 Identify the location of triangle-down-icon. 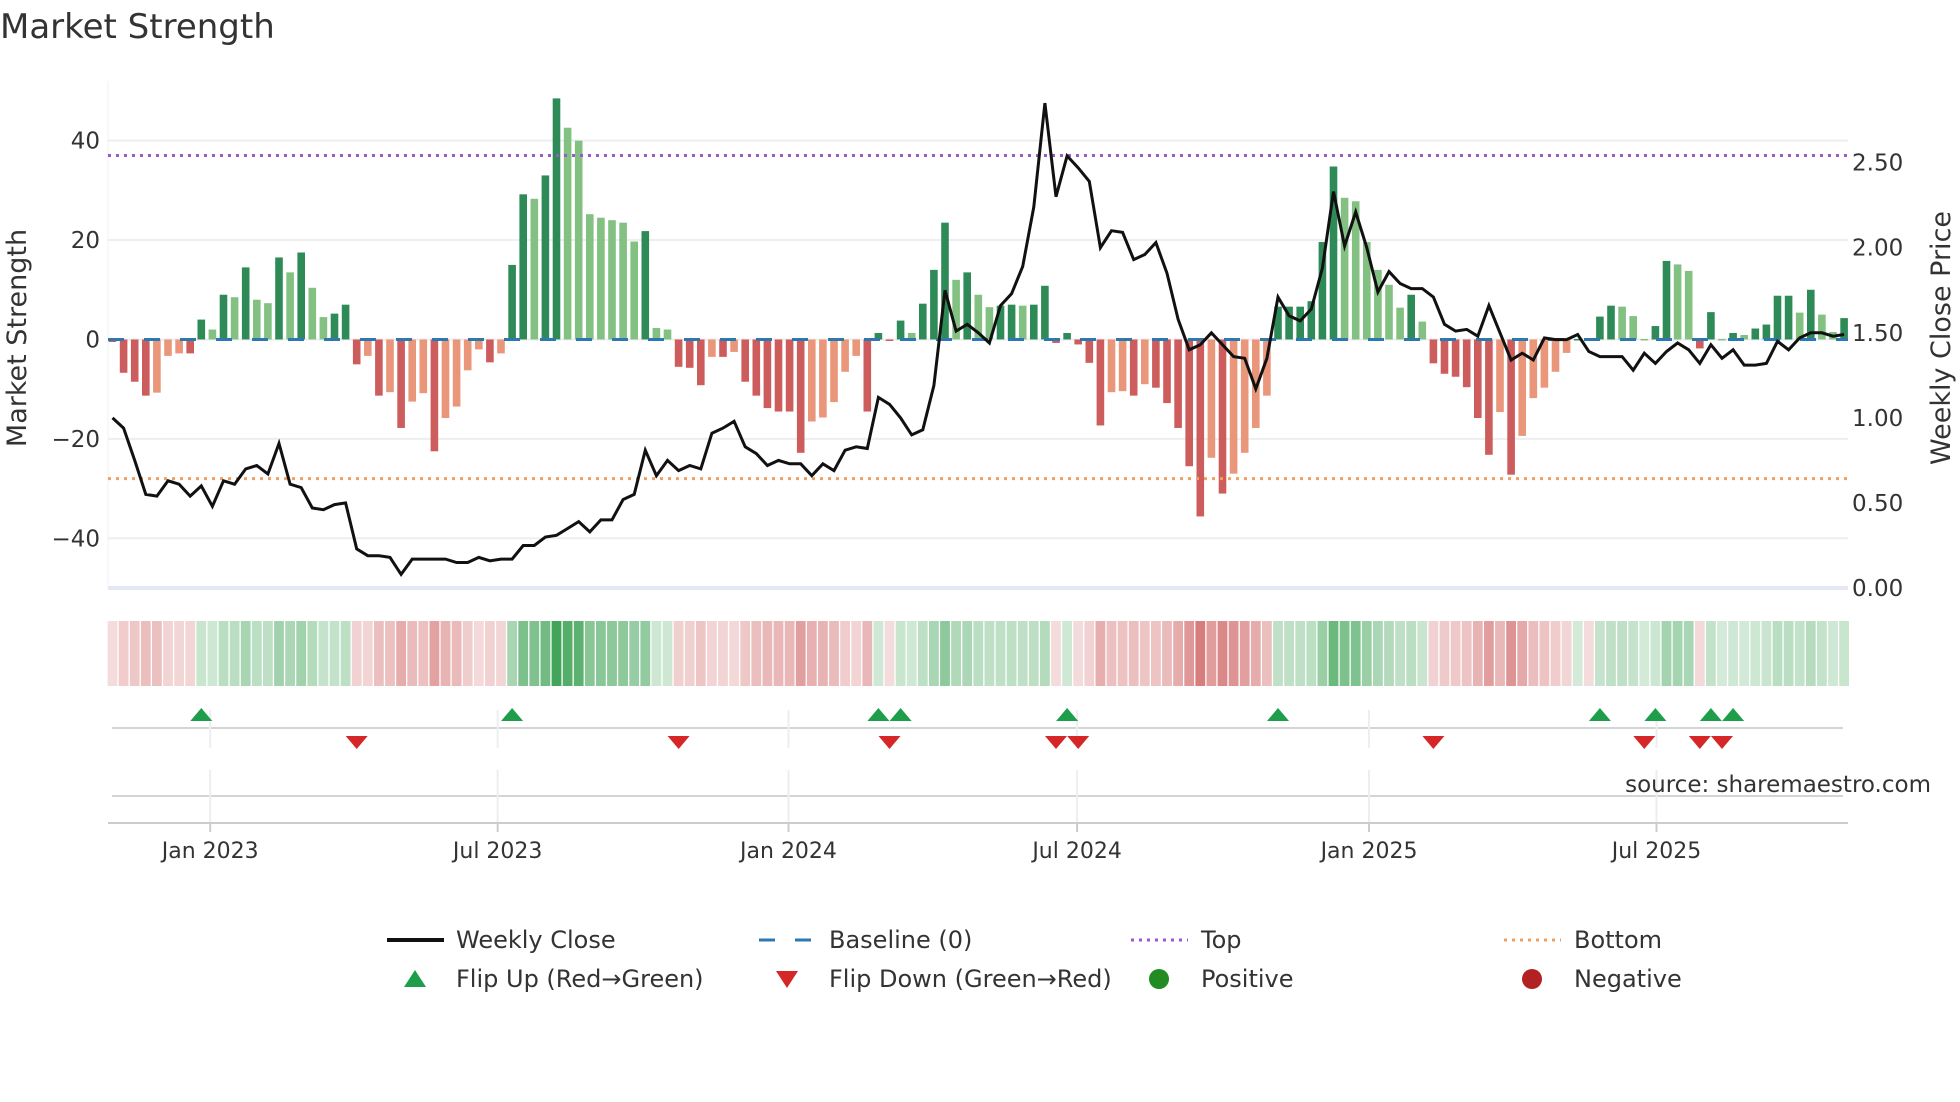
(787, 979).